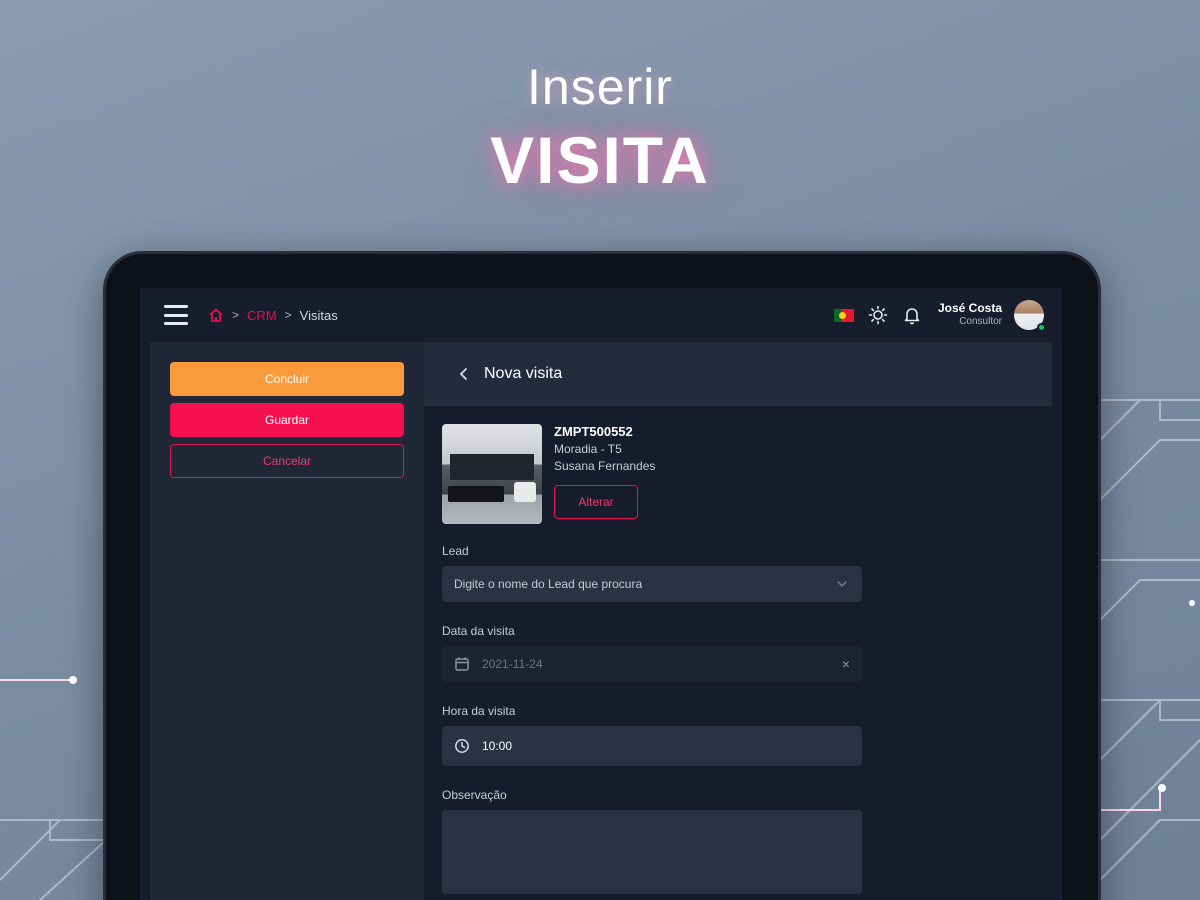 The height and width of the screenshot is (900, 1200). I want to click on cancelar-button: Cancelar, so click(287, 461).